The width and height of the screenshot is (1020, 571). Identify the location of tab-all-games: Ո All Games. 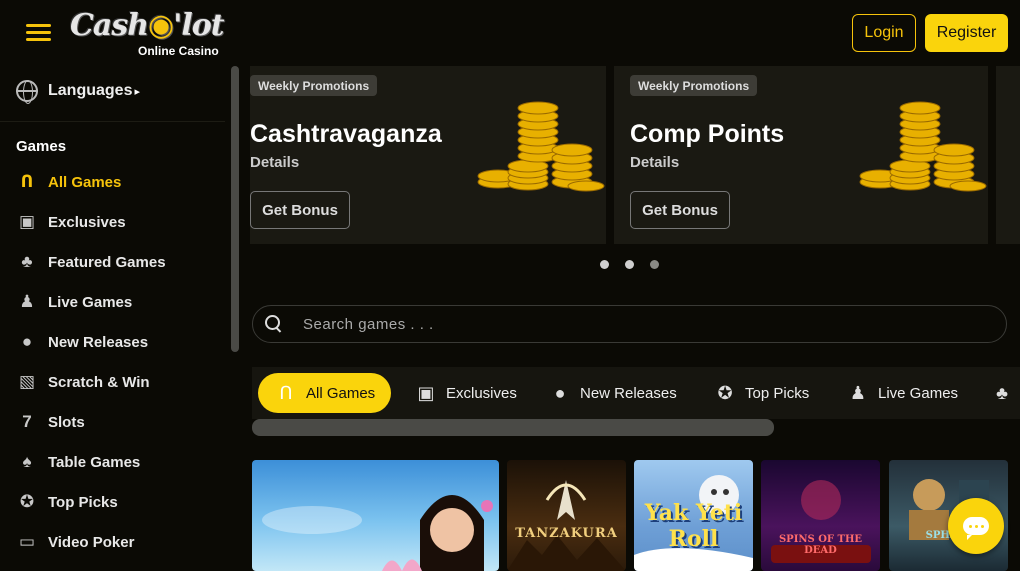
(325, 393).